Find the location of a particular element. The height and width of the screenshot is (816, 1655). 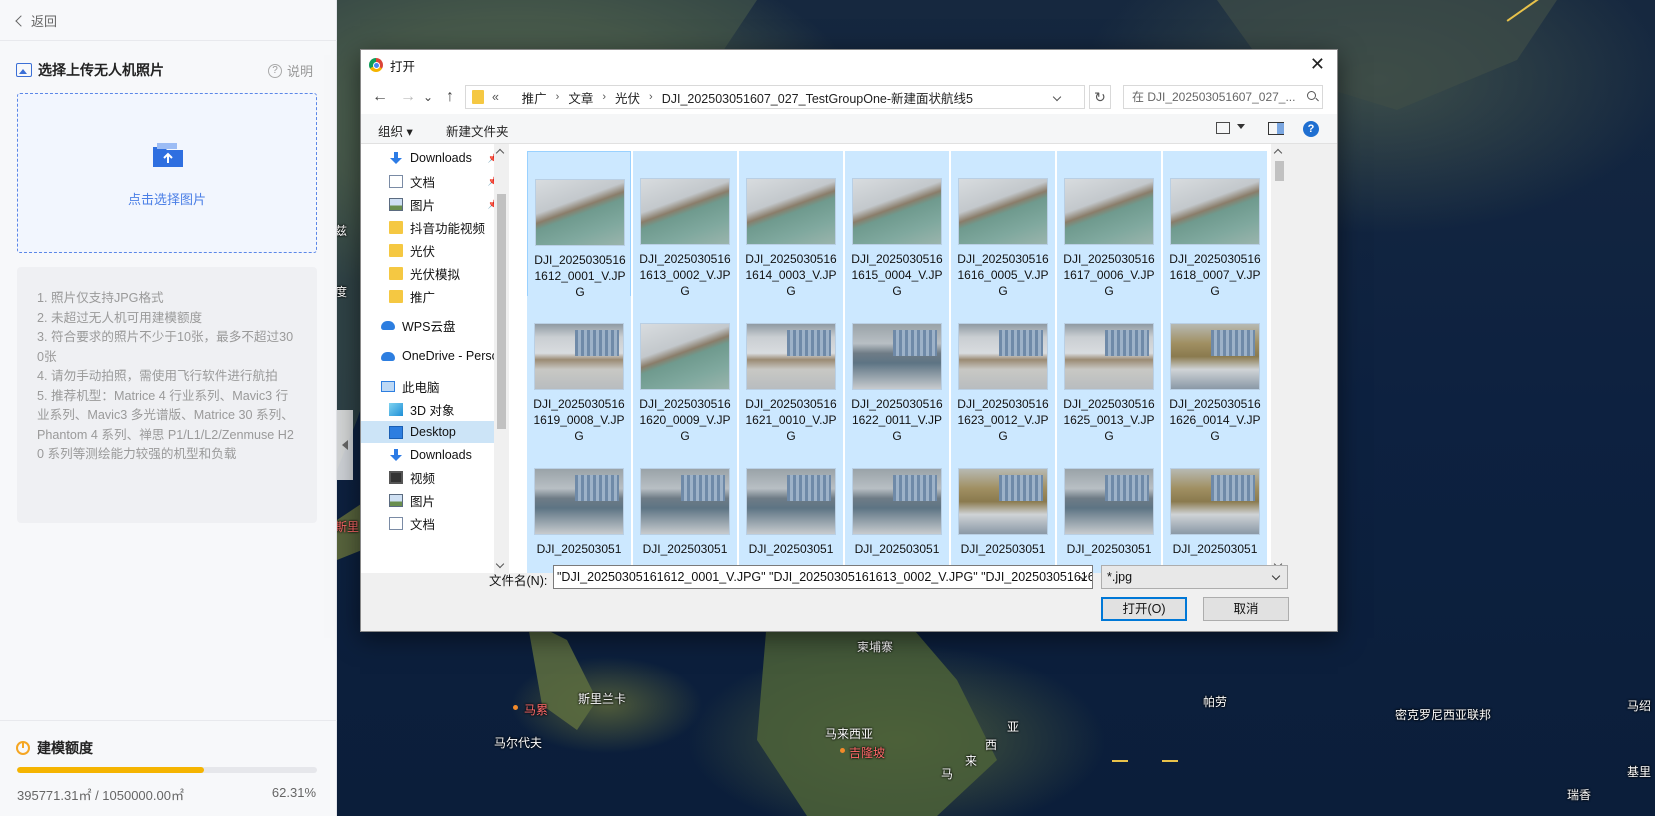

file-name: DJI_20250305161620_0009_V.JPG is located at coordinates (685, 420).